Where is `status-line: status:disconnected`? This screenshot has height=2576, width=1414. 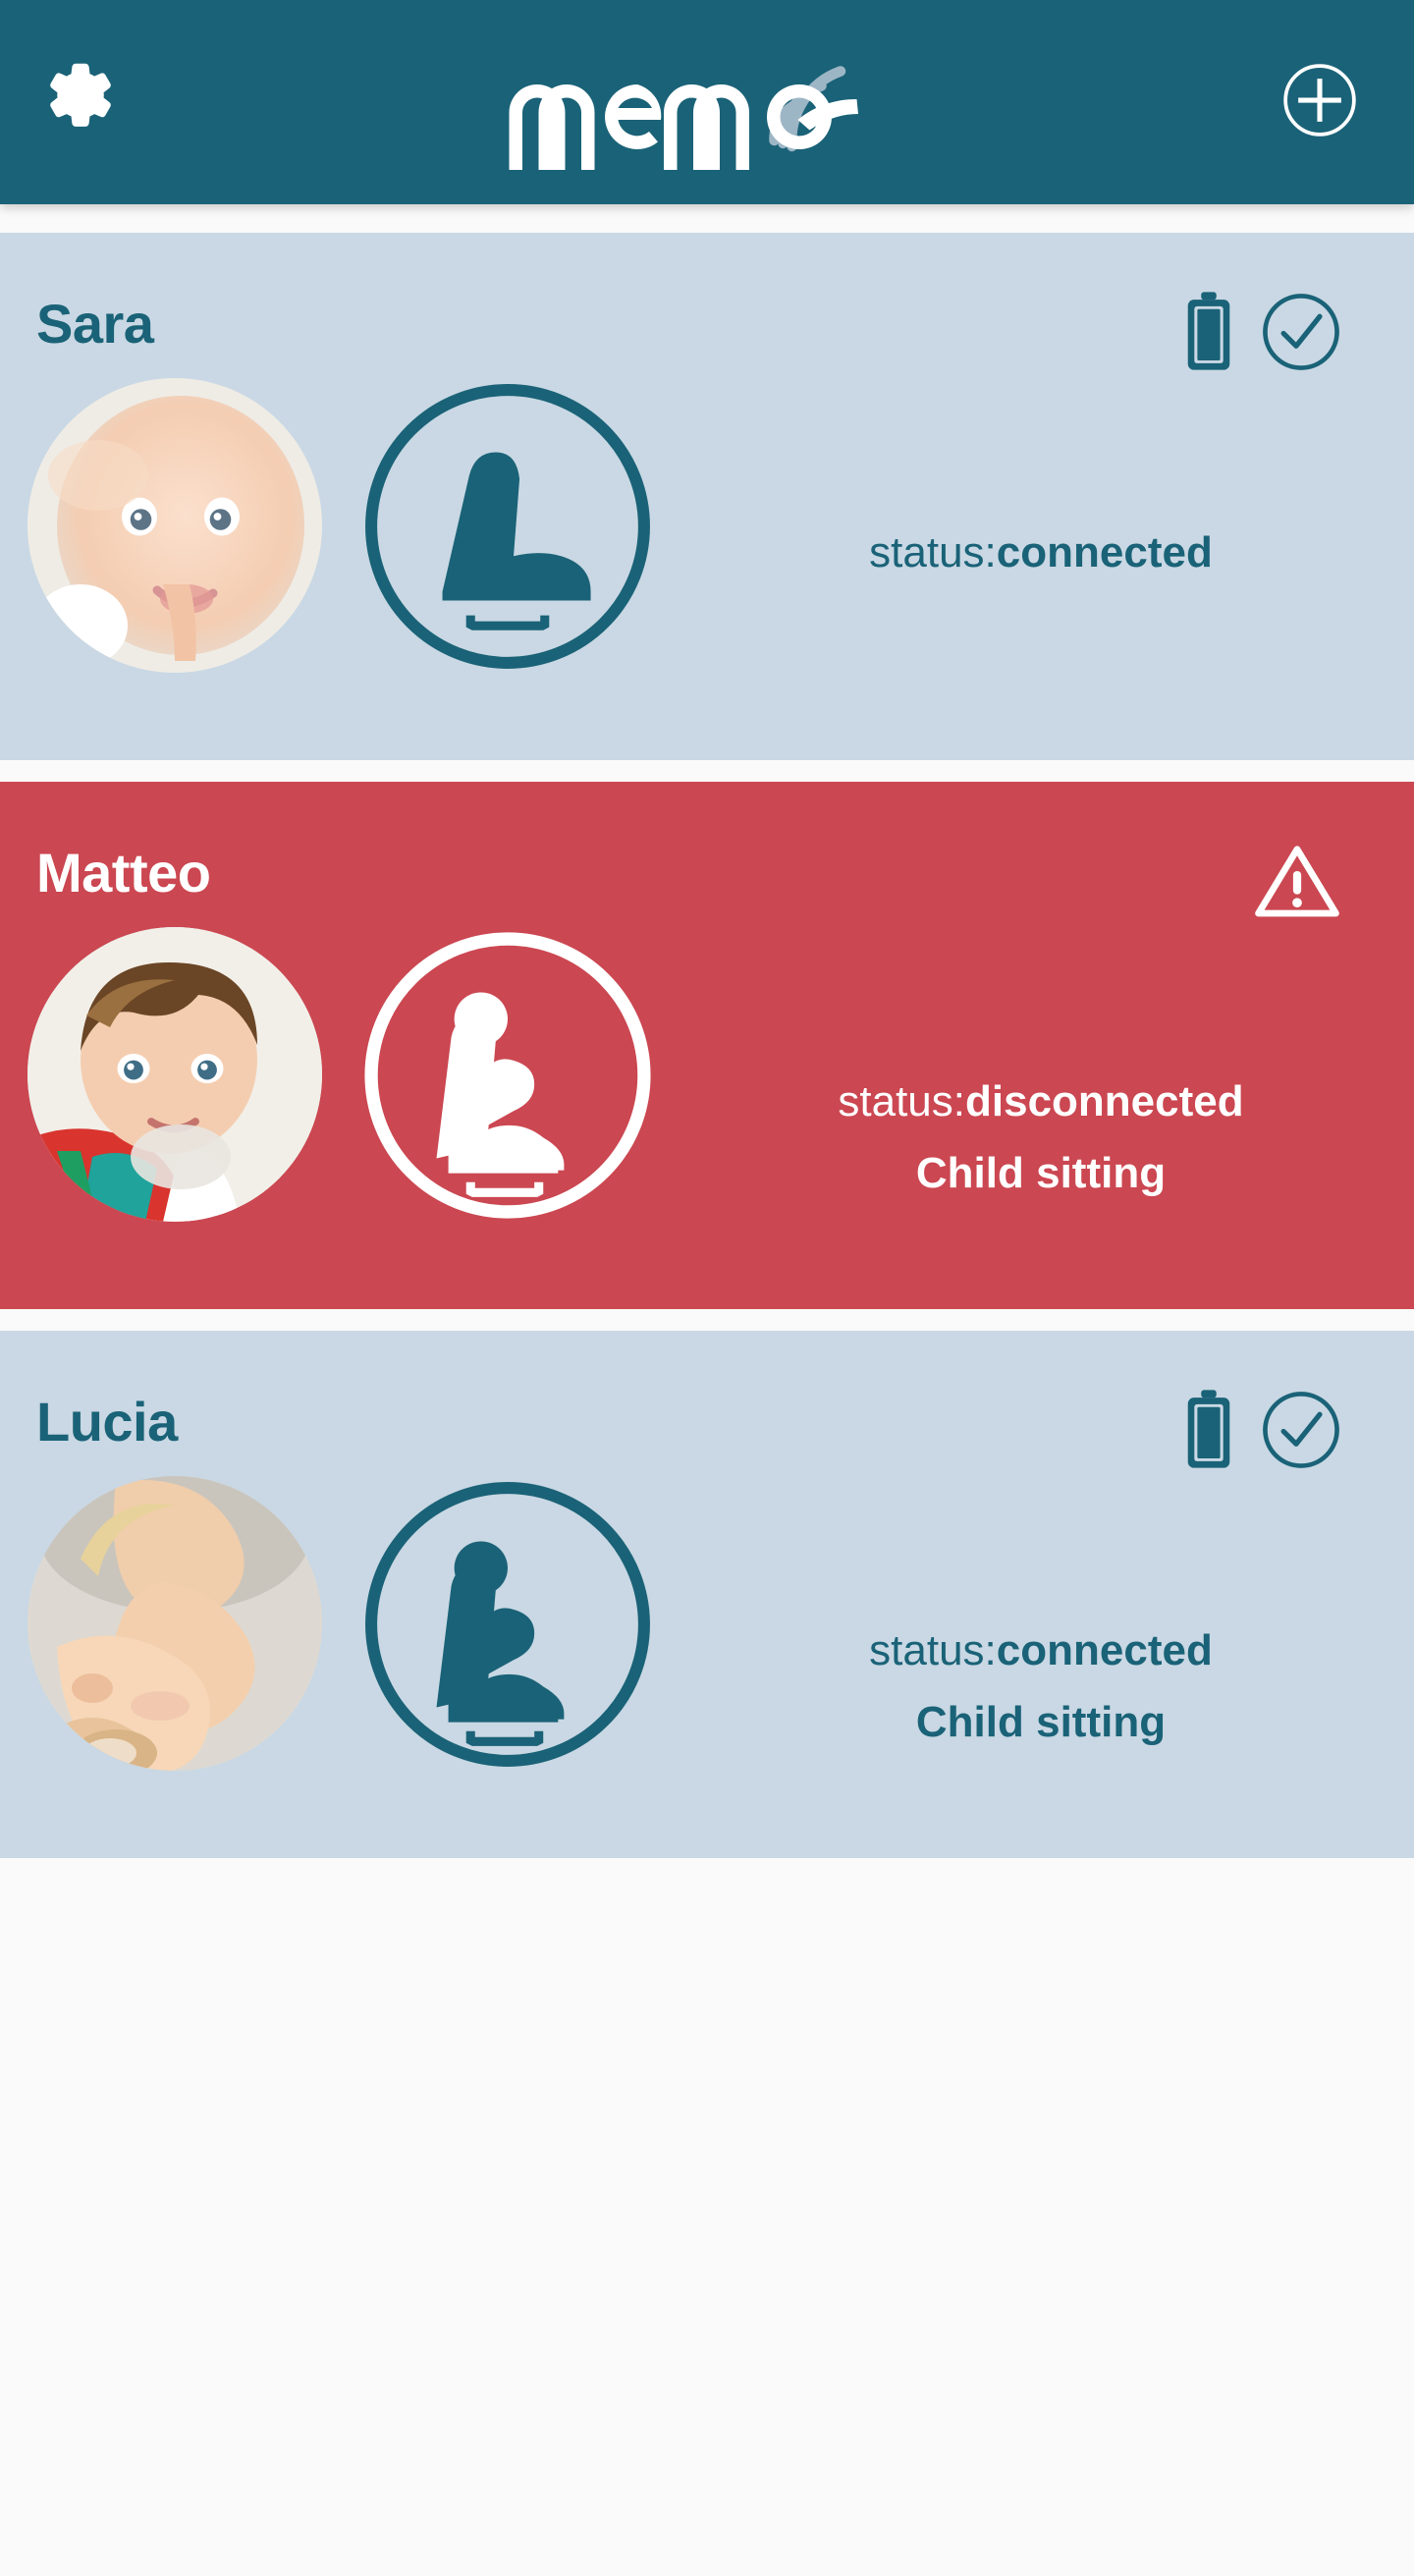
status-line: status:disconnected is located at coordinates (1041, 1101).